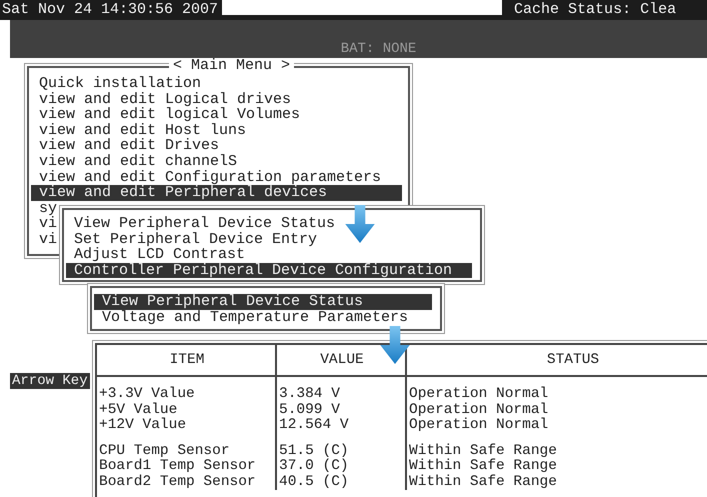 This screenshot has width=707, height=497. What do you see at coordinates (187, 410) in the screenshot?
I see `table-cell: +5V Value` at bounding box center [187, 410].